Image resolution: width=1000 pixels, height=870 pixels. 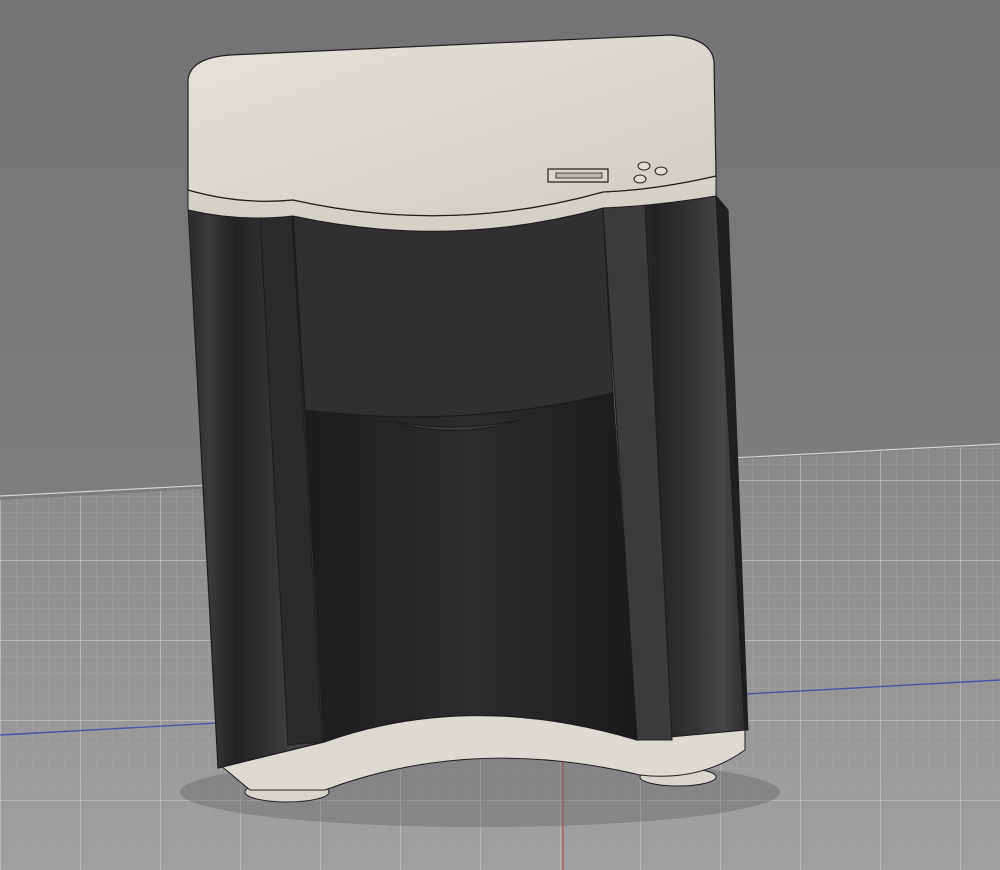 What do you see at coordinates (640, 179) in the screenshot?
I see `button-bottom` at bounding box center [640, 179].